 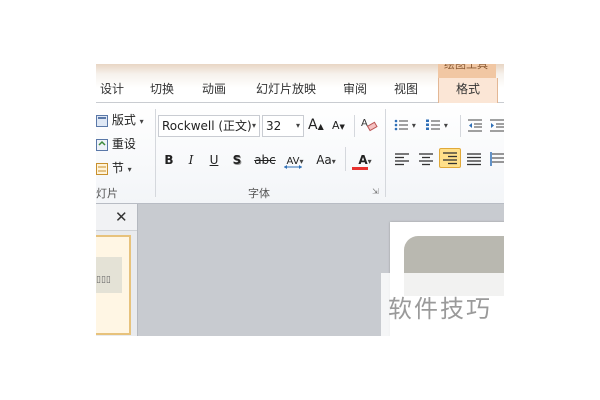 What do you see at coordinates (169, 160) in the screenshot?
I see `bold-button: B` at bounding box center [169, 160].